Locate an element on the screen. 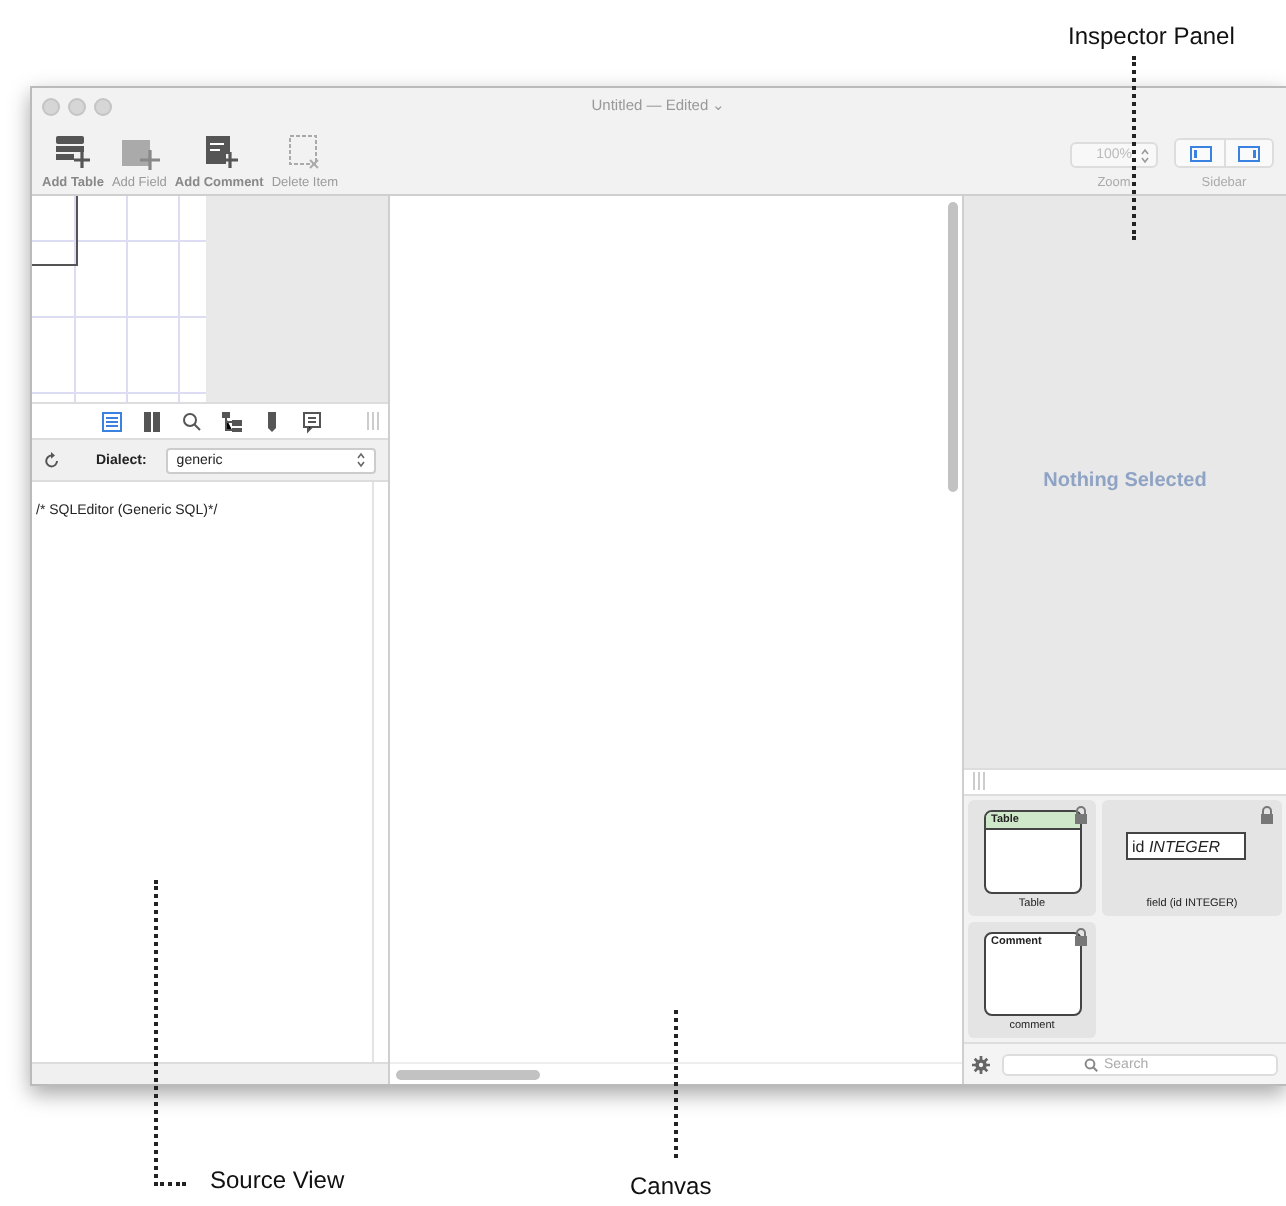 The image size is (1286, 1206). book-icon is located at coordinates (152, 421).